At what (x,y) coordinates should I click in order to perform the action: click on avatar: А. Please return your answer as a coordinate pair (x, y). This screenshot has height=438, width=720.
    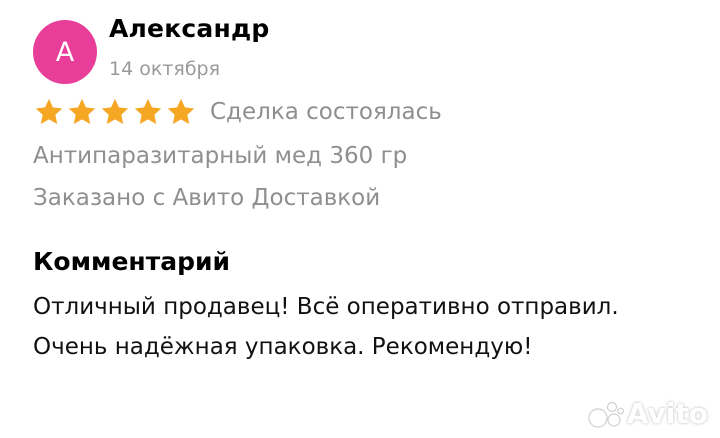
    Looking at the image, I should click on (65, 52).